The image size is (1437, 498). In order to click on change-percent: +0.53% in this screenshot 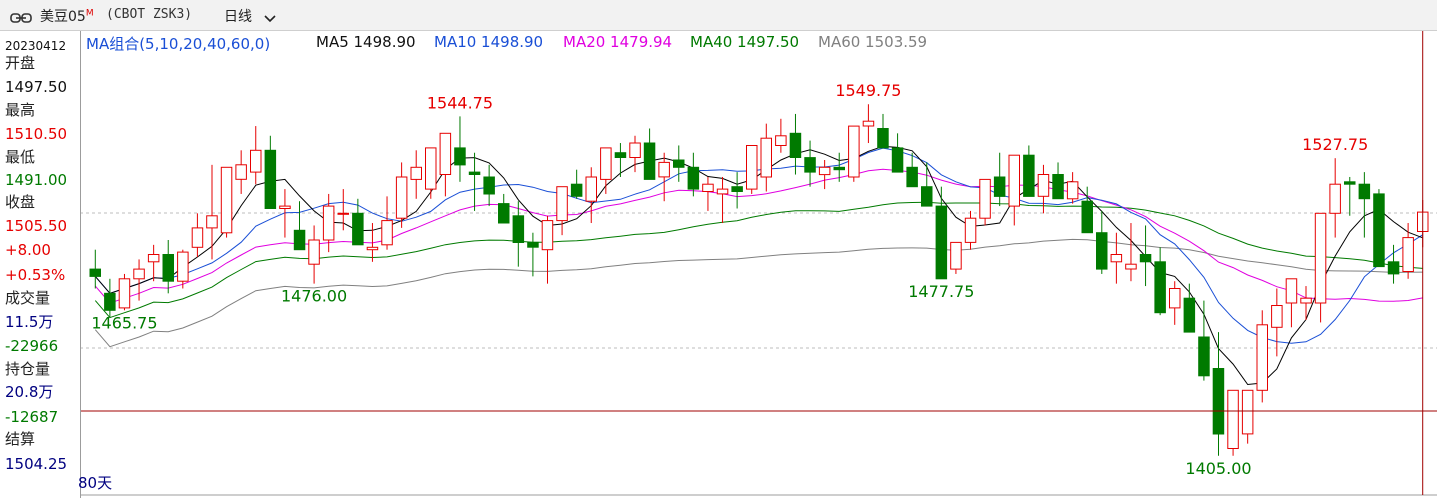, I will do `click(35, 275)`.